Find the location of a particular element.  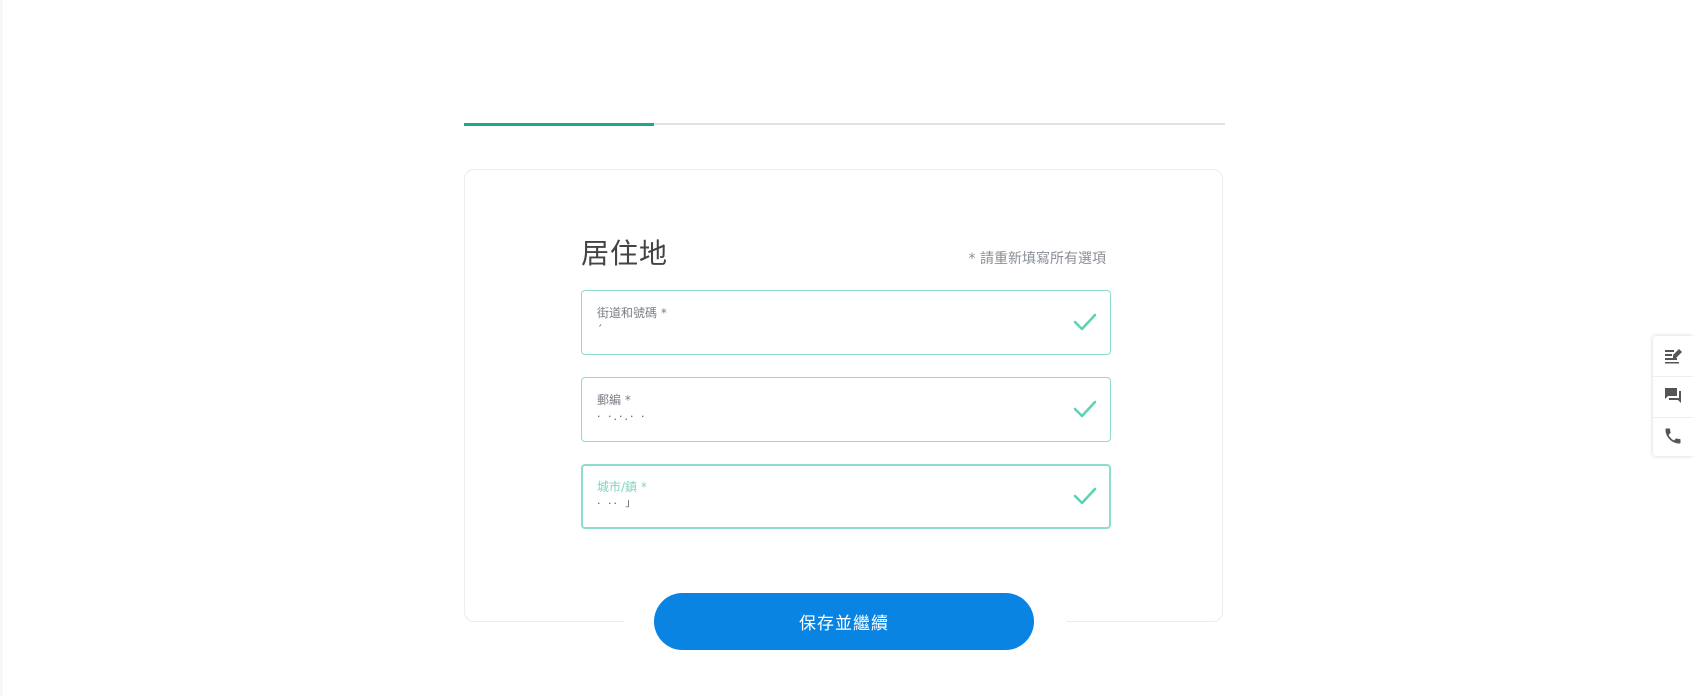

left-edge is located at coordinates (1, 348).